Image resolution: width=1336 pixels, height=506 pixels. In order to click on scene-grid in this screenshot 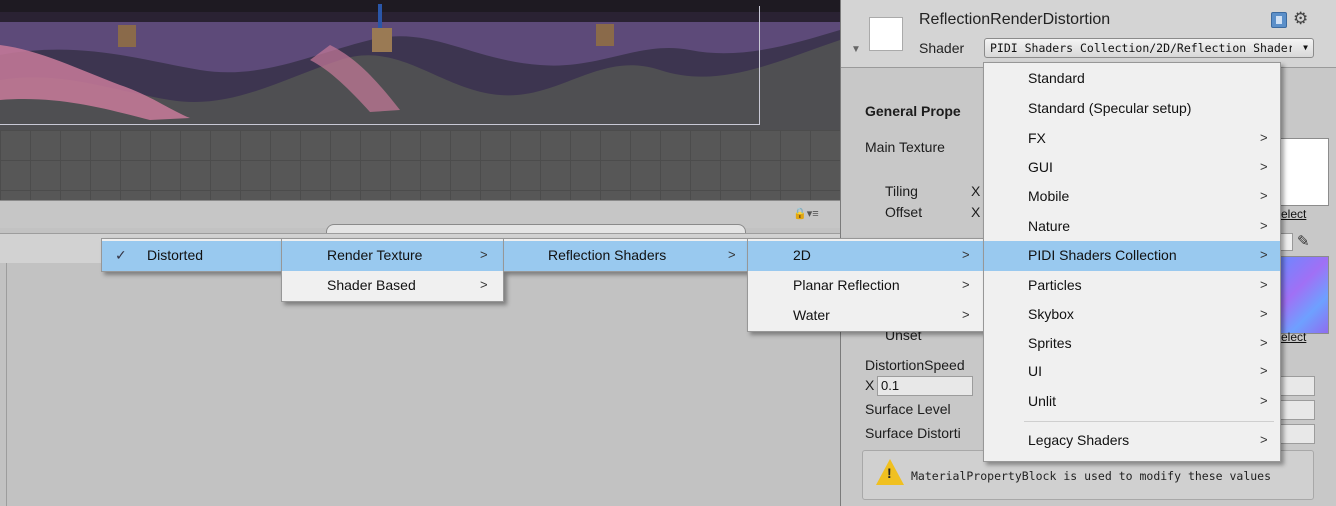, I will do `click(420, 165)`.